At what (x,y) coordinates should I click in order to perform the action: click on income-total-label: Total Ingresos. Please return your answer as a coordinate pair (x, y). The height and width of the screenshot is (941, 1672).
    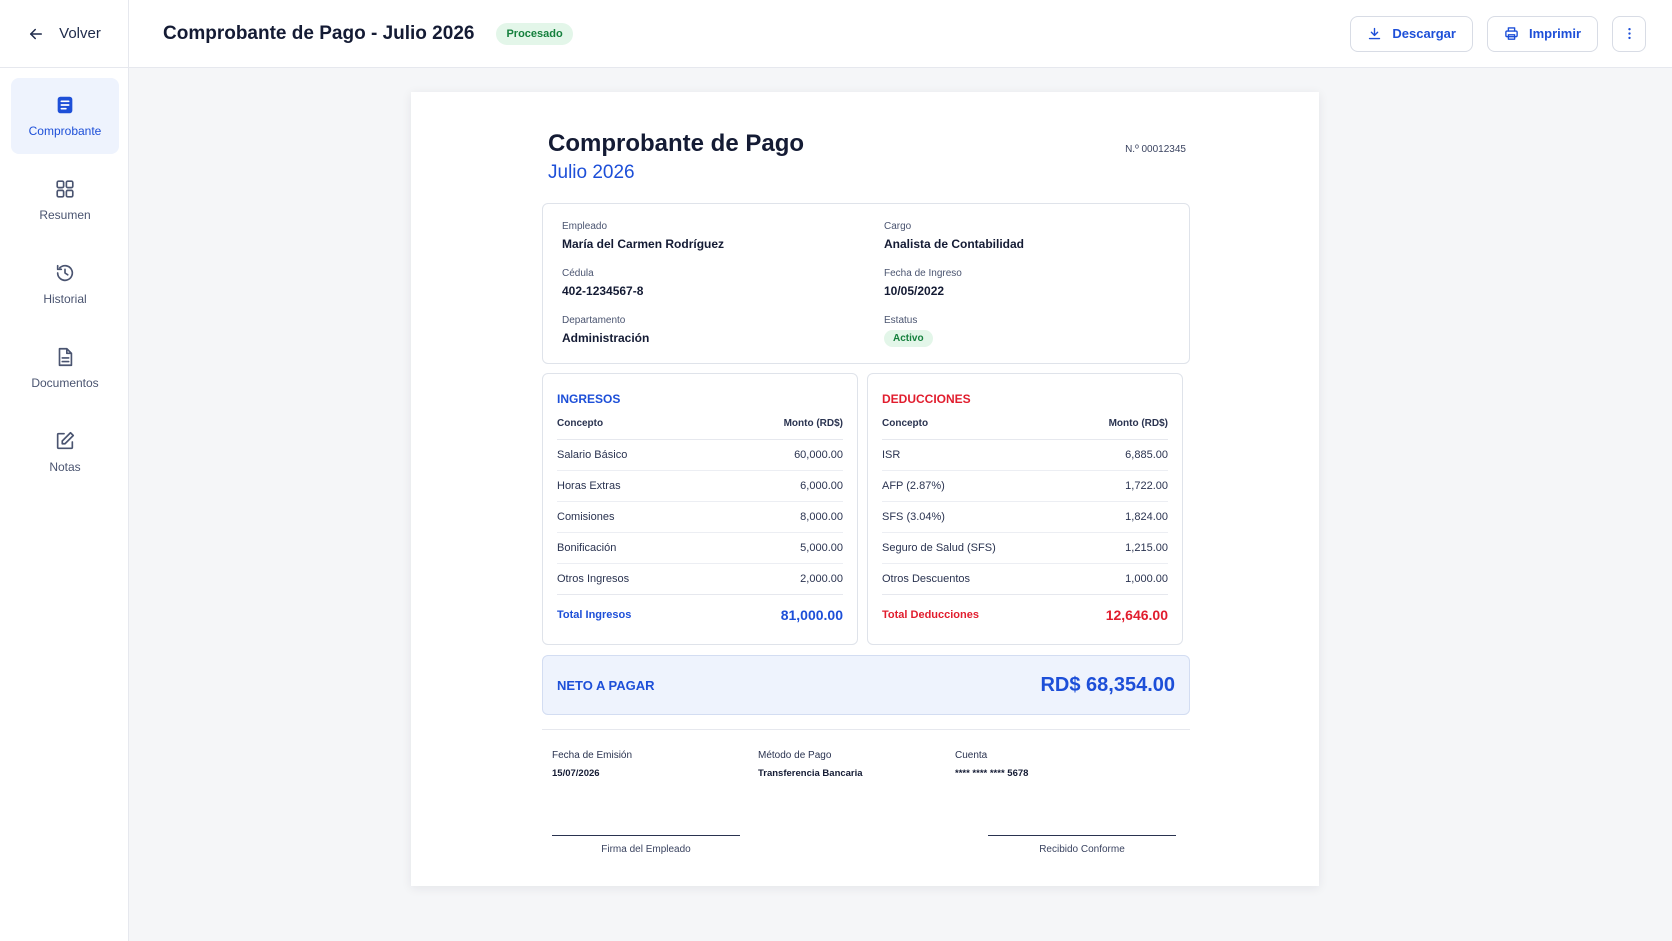
    Looking at the image, I should click on (594, 615).